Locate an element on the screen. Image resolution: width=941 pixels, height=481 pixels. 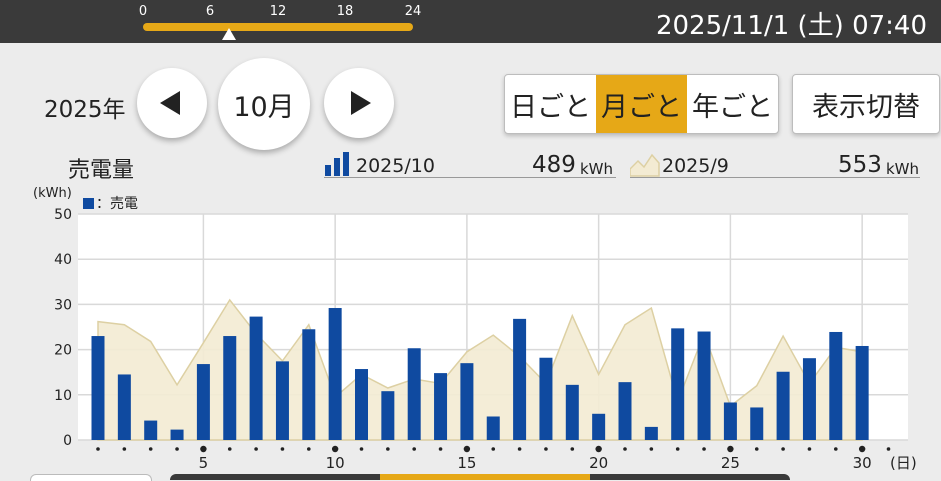
bottom-bar-highlight is located at coordinates (485, 477).